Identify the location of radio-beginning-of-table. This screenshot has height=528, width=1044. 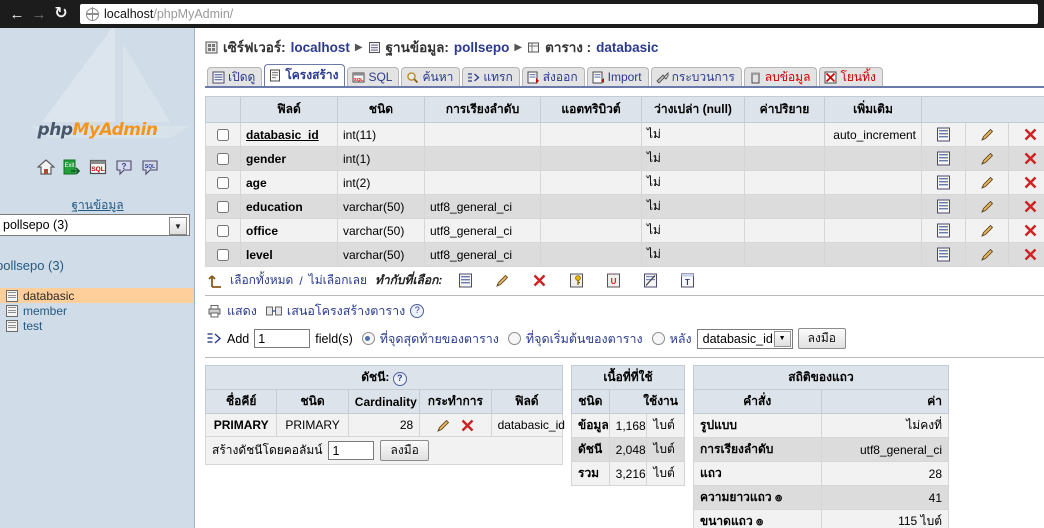
(514, 338).